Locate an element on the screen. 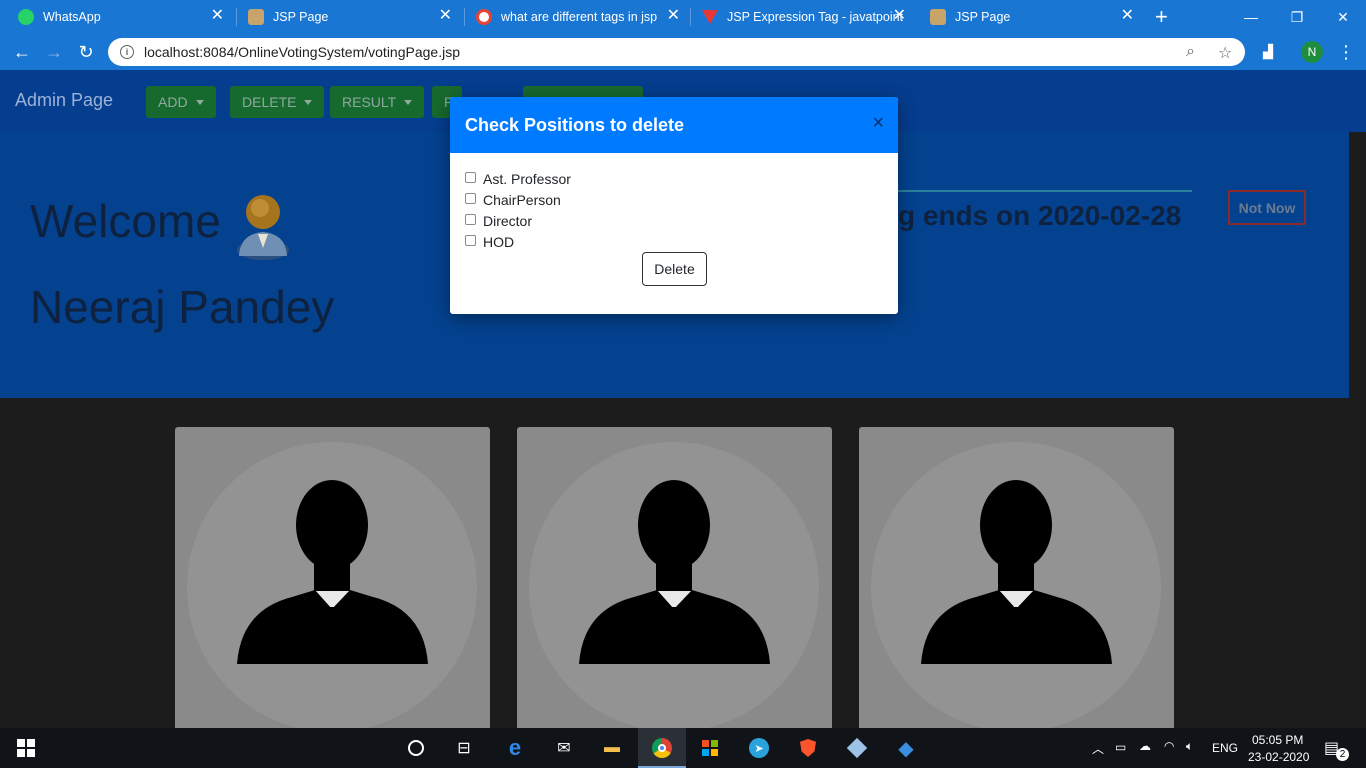 Image resolution: width=1366 pixels, height=768 pixels. tab-jsp-page-1: JSP Page ✕ is located at coordinates (347, 17).